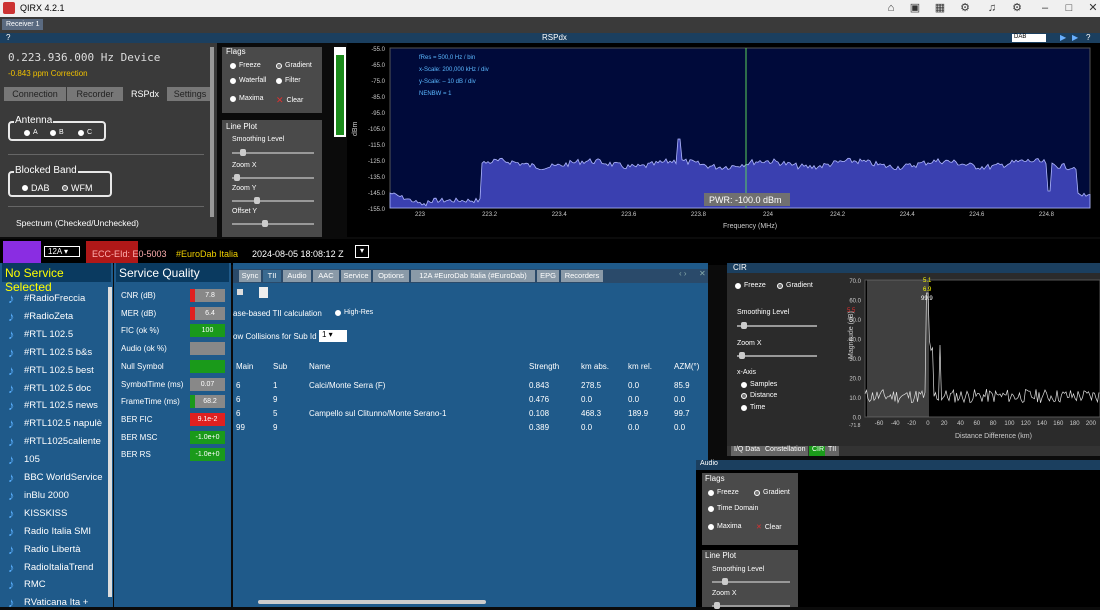 Image resolution: width=1100 pixels, height=610 pixels. What do you see at coordinates (48, 602) in the screenshot?
I see `service-item: ♪ RVaticana Ita +` at bounding box center [48, 602].